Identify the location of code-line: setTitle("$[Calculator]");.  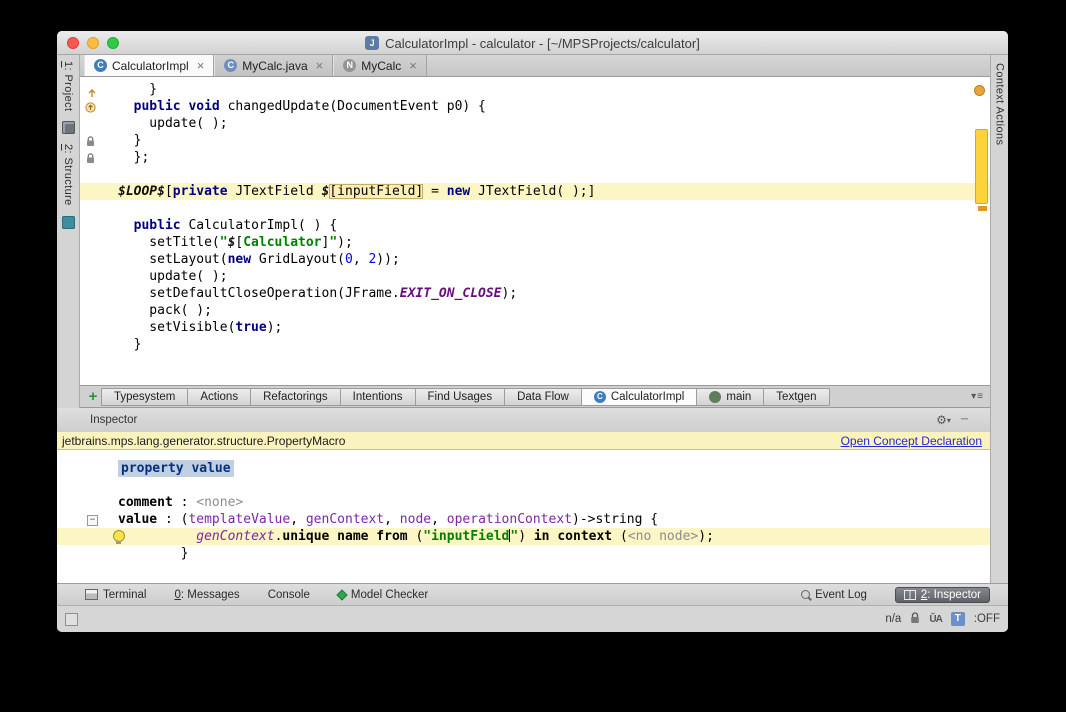
(535, 242).